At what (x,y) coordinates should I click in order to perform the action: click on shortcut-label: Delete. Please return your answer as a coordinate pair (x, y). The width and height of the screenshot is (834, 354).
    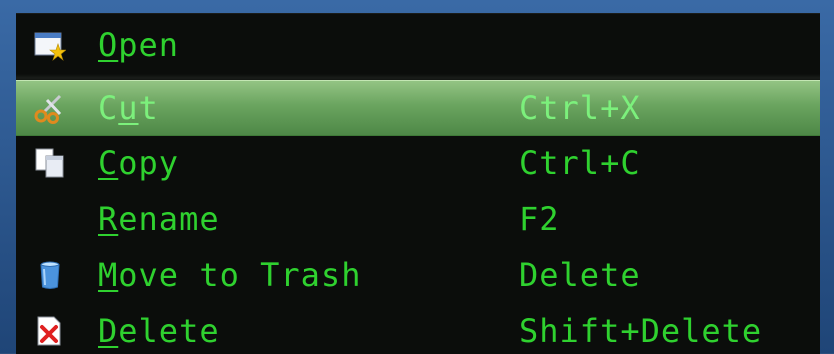
    Looking at the image, I should click on (580, 275).